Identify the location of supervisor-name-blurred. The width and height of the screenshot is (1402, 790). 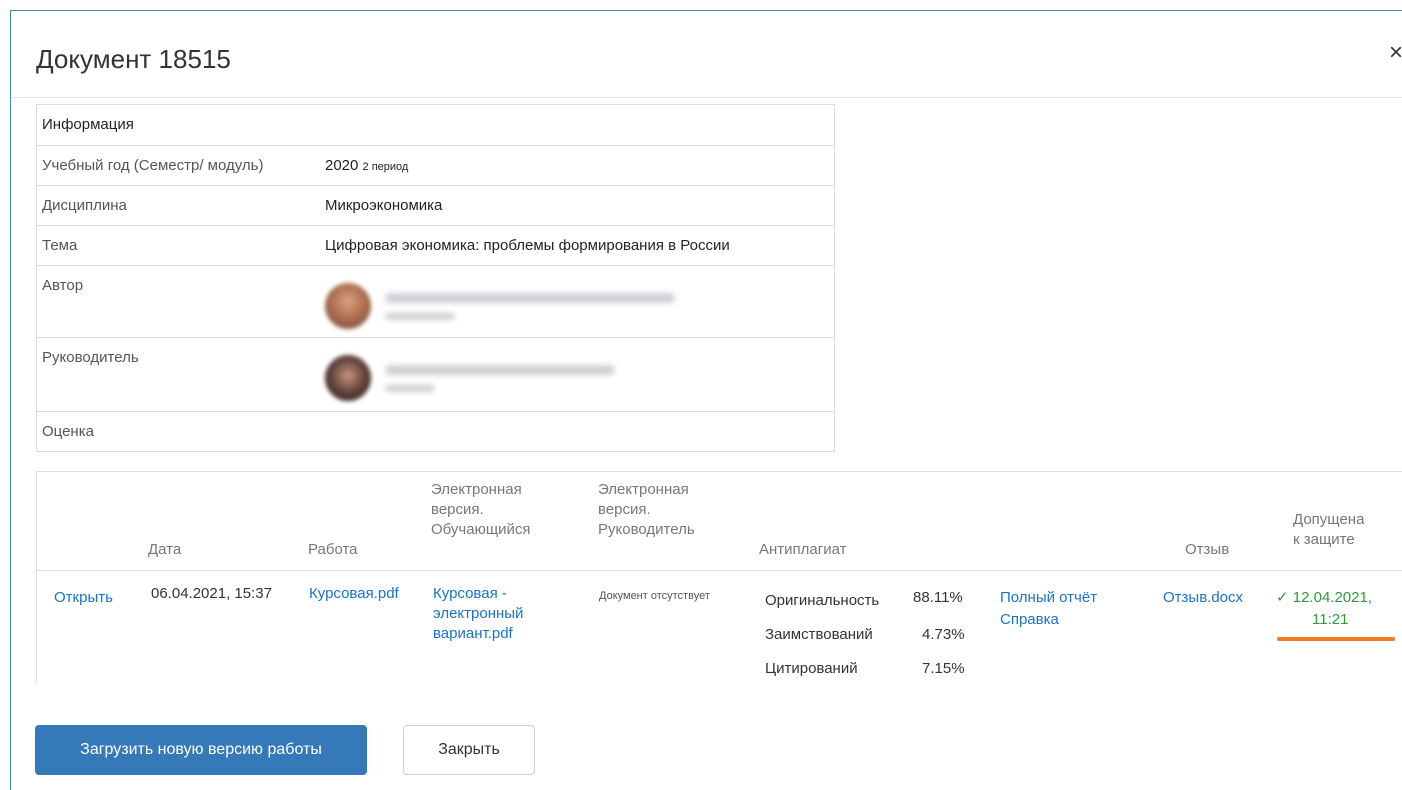
(500, 378).